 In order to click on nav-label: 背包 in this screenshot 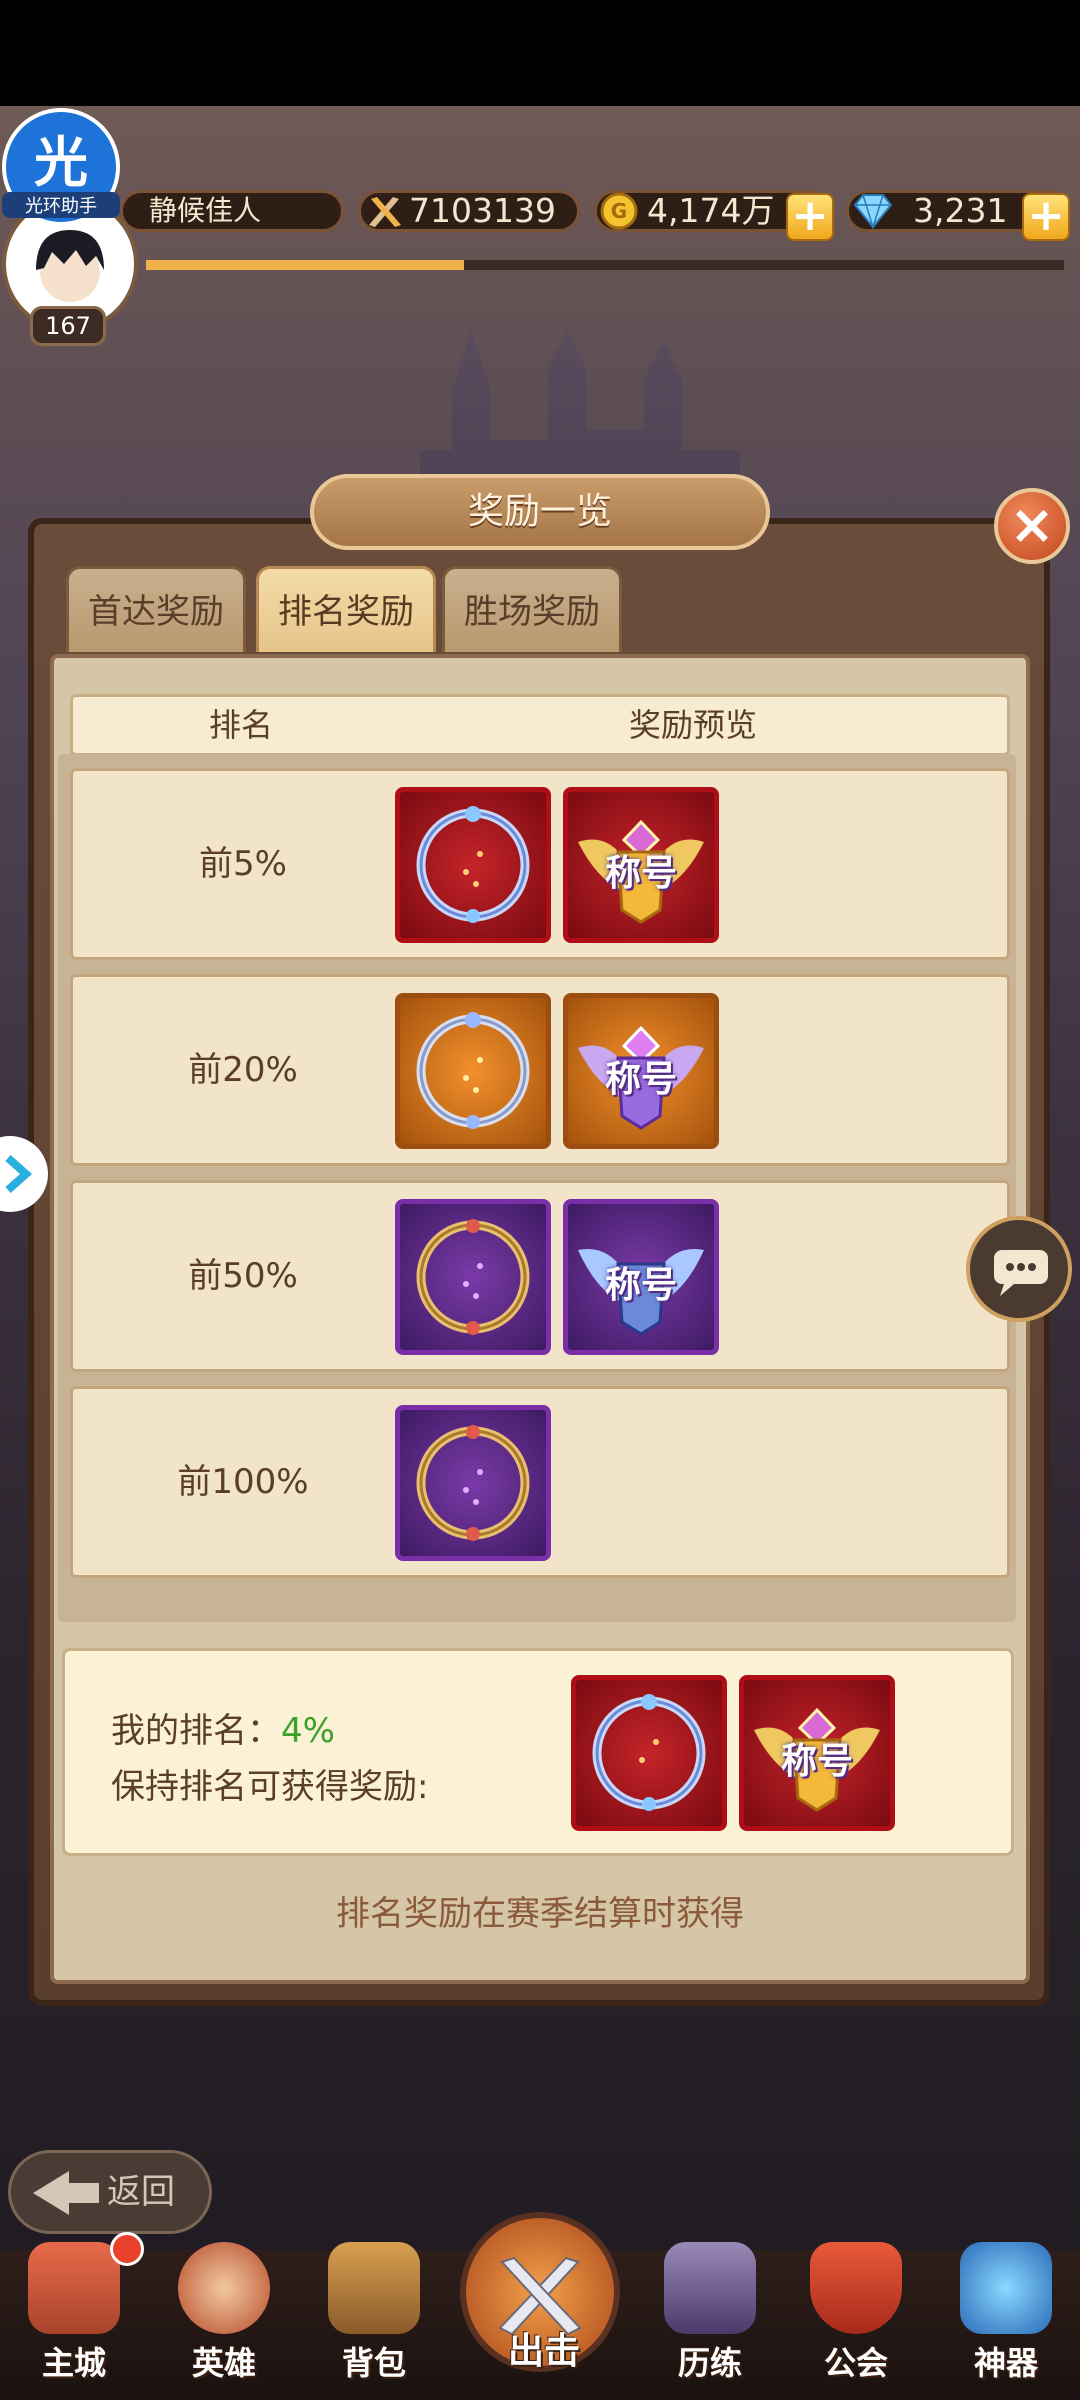, I will do `click(373, 2363)`.